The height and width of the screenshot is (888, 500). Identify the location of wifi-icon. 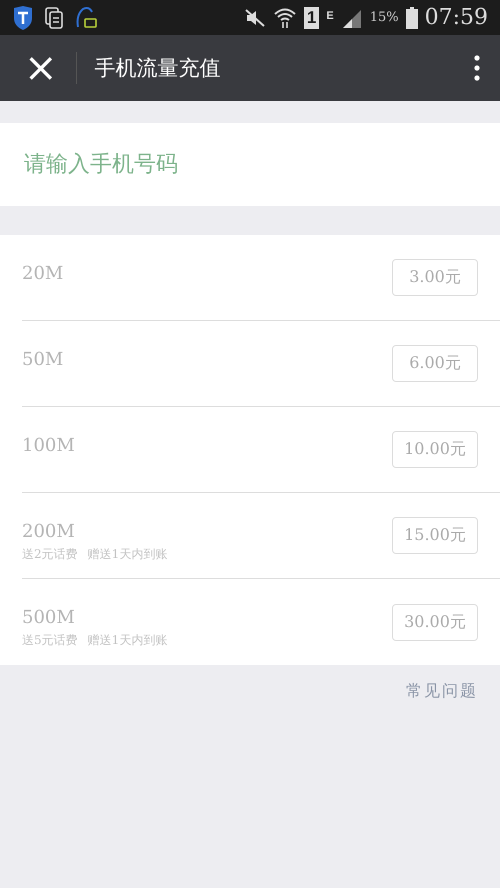
(284, 17).